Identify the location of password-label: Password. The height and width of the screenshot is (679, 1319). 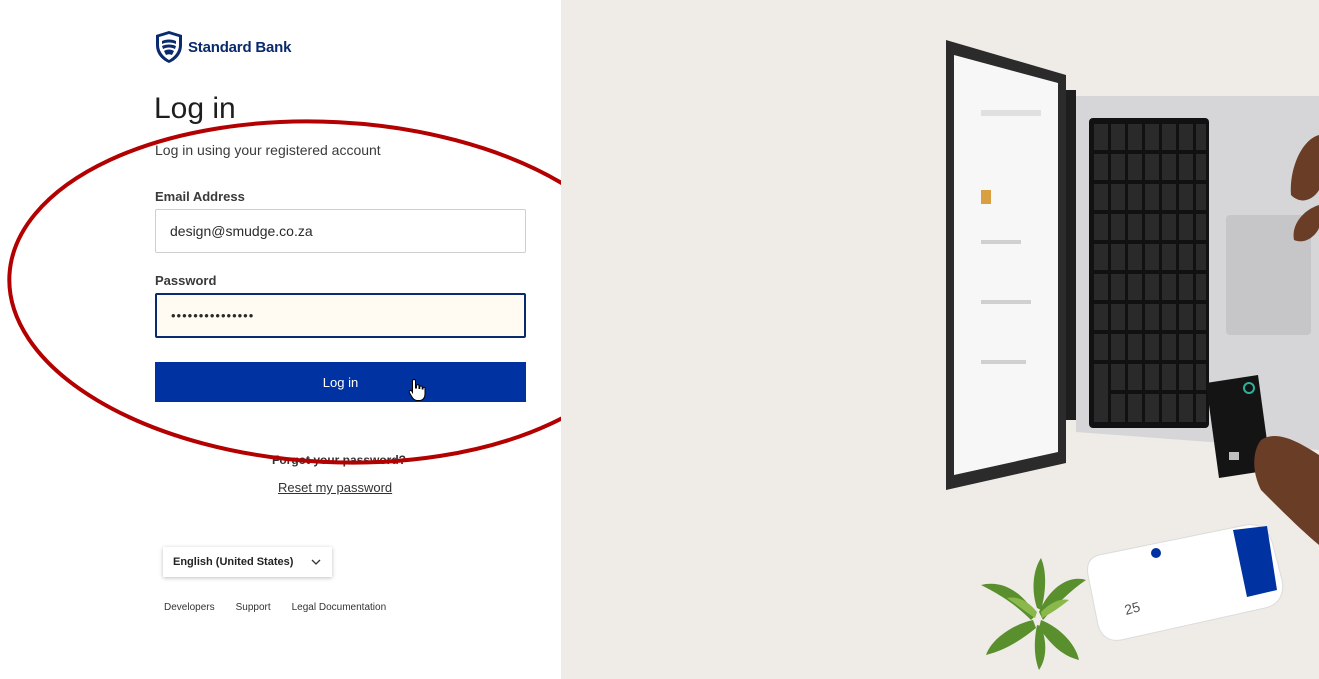
(186, 280).